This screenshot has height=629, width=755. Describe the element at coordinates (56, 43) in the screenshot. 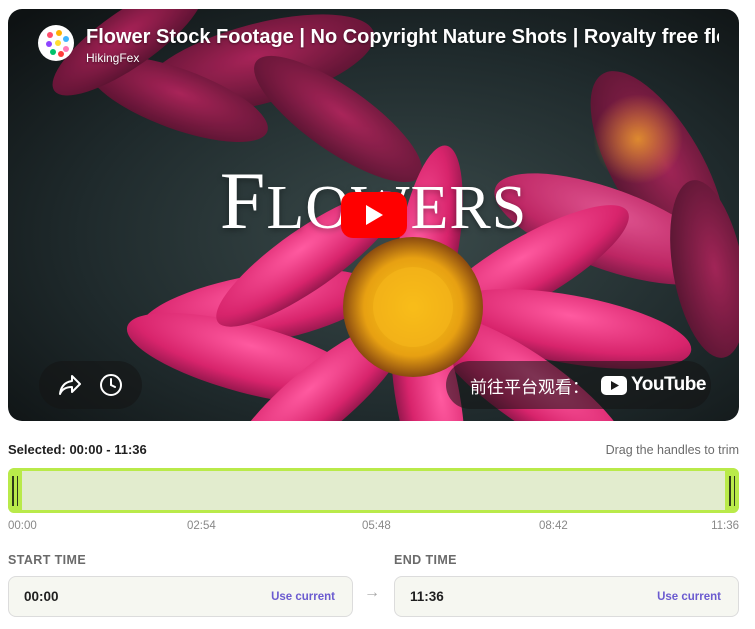

I see `channel-avatar` at that location.